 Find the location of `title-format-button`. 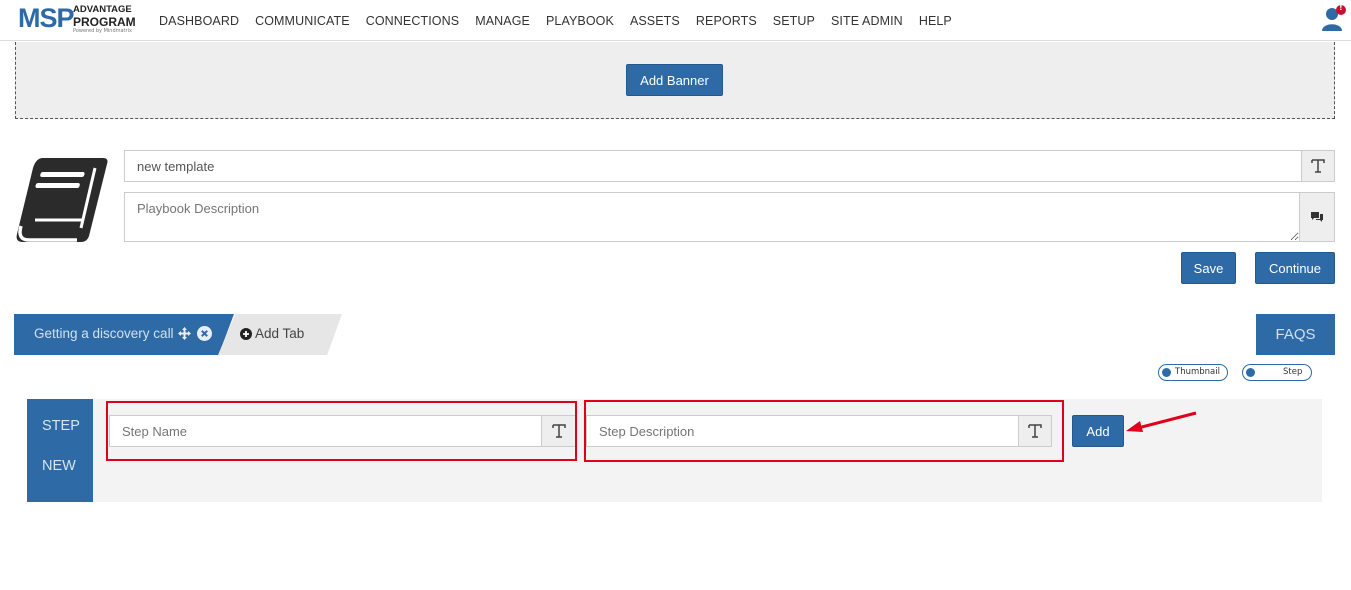

title-format-button is located at coordinates (1318, 166).